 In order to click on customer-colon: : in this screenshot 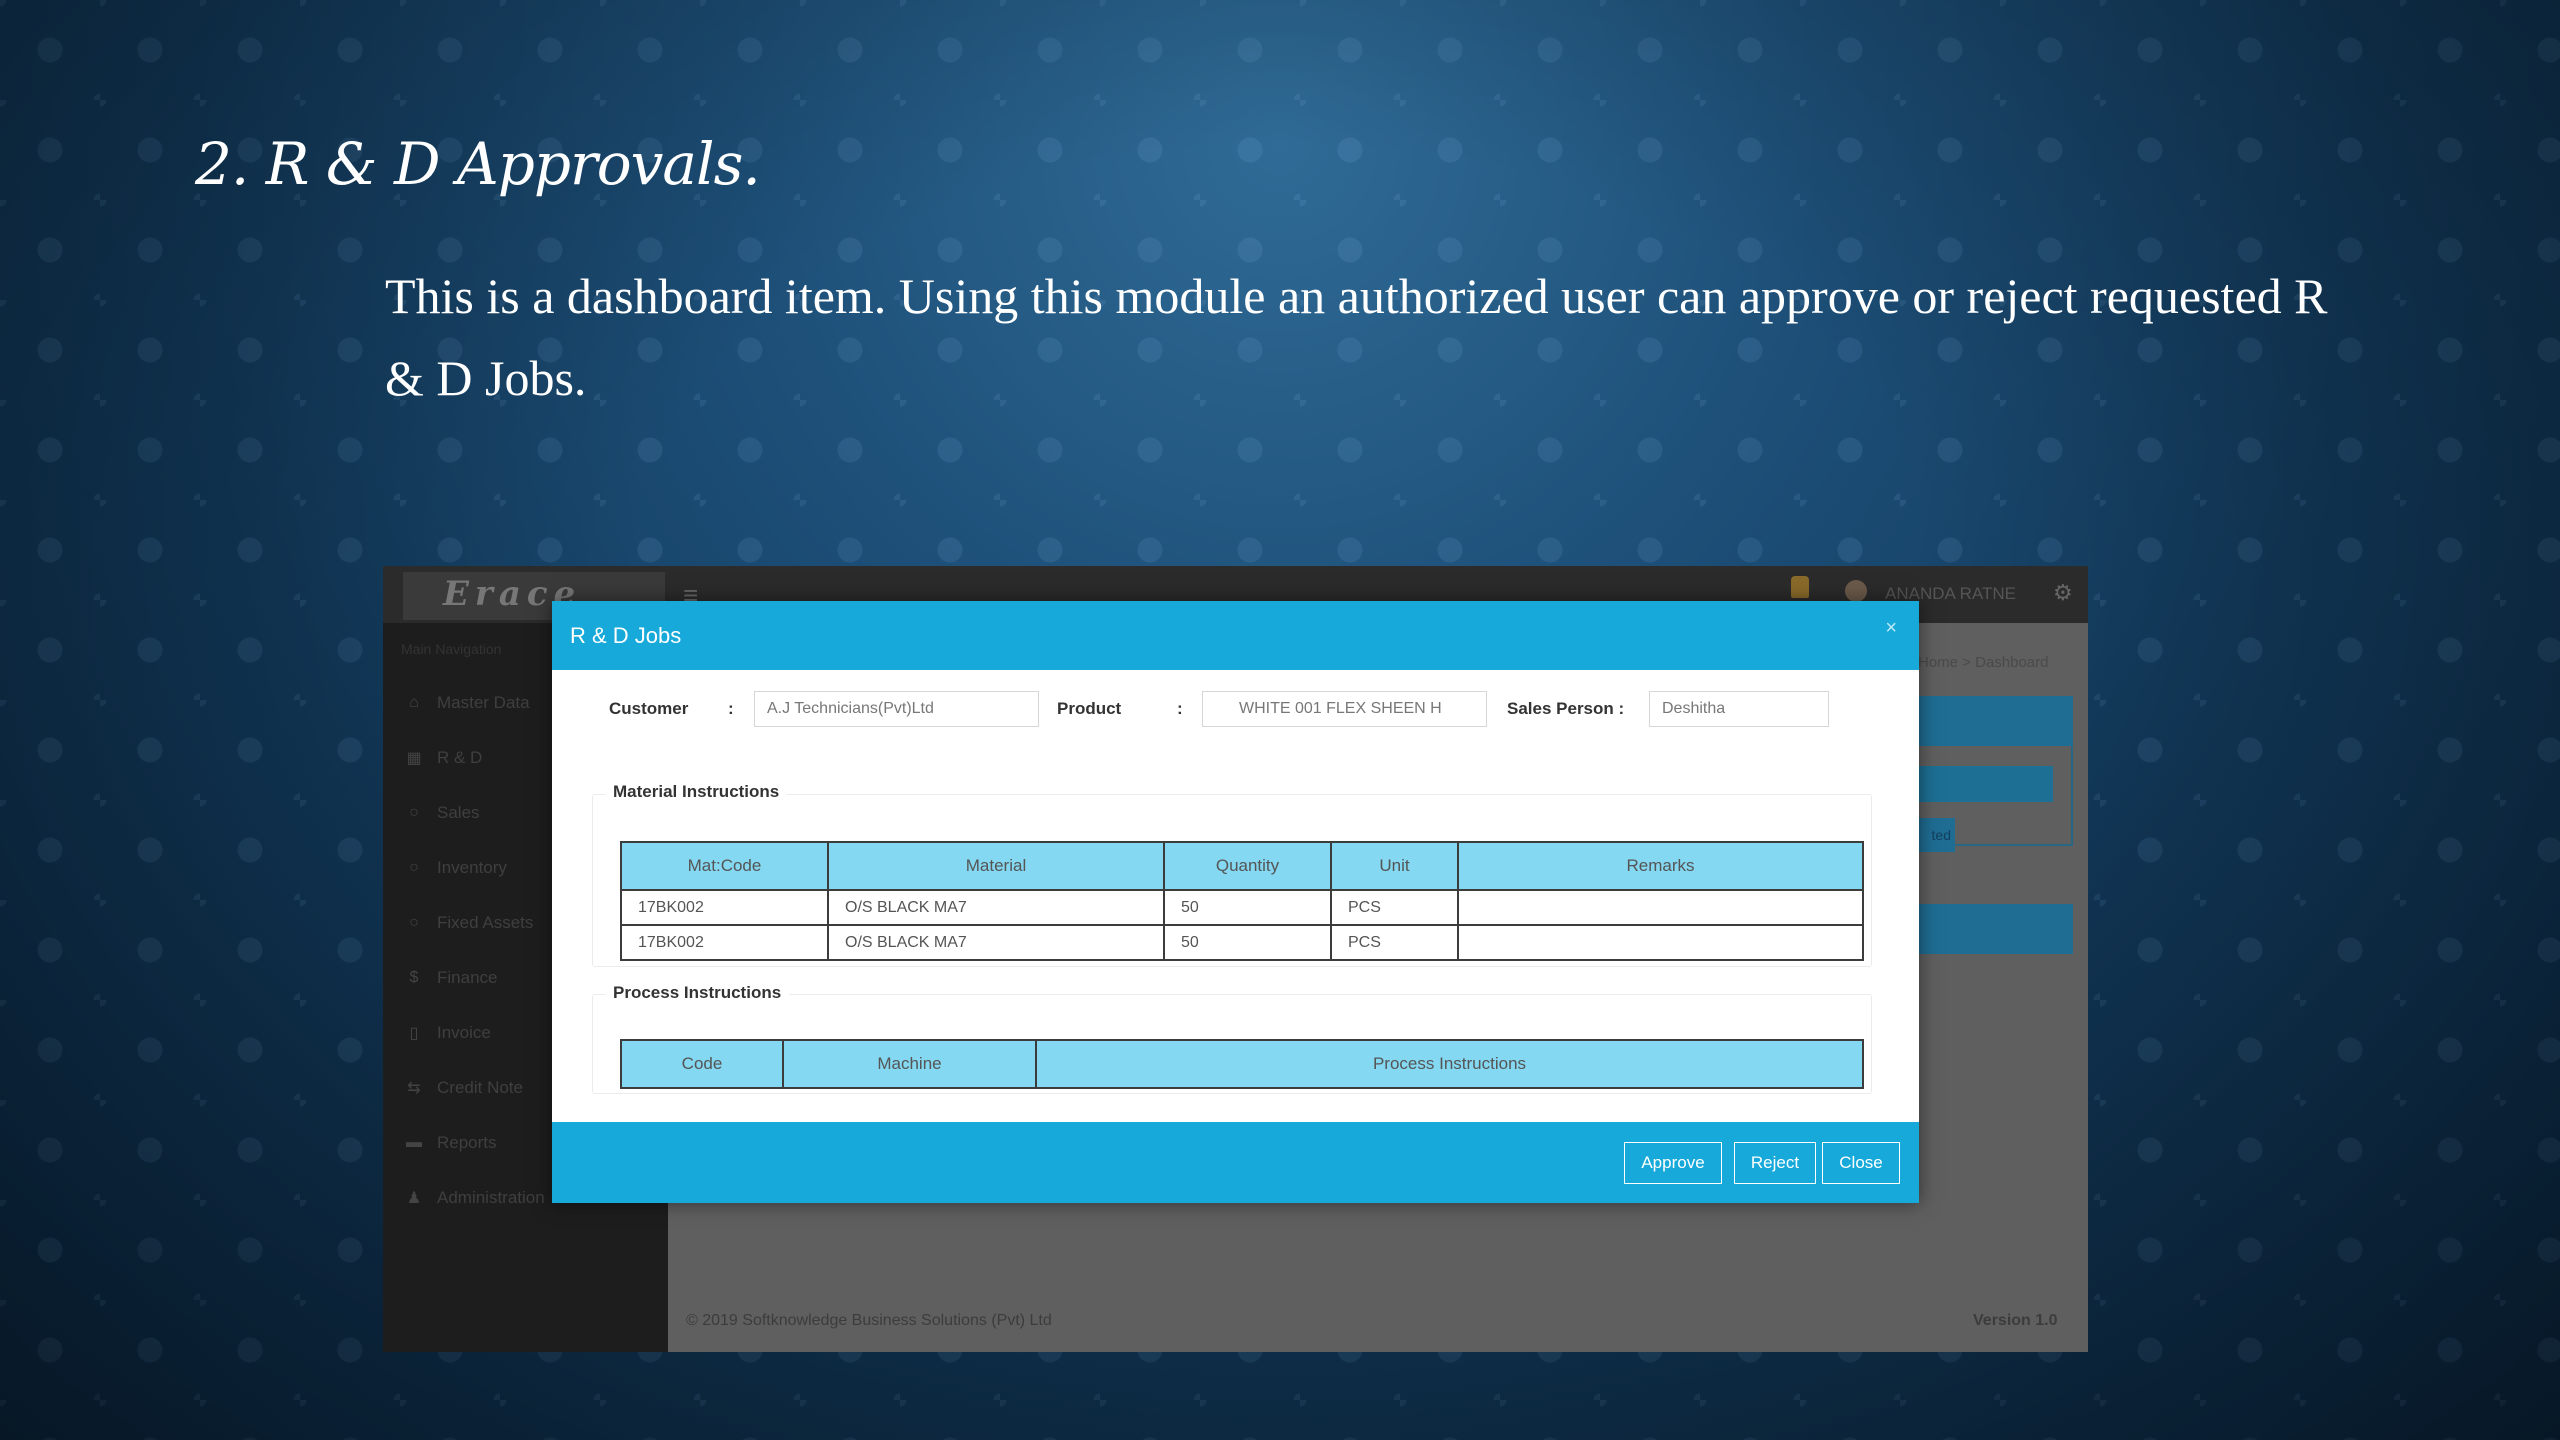, I will do `click(731, 708)`.